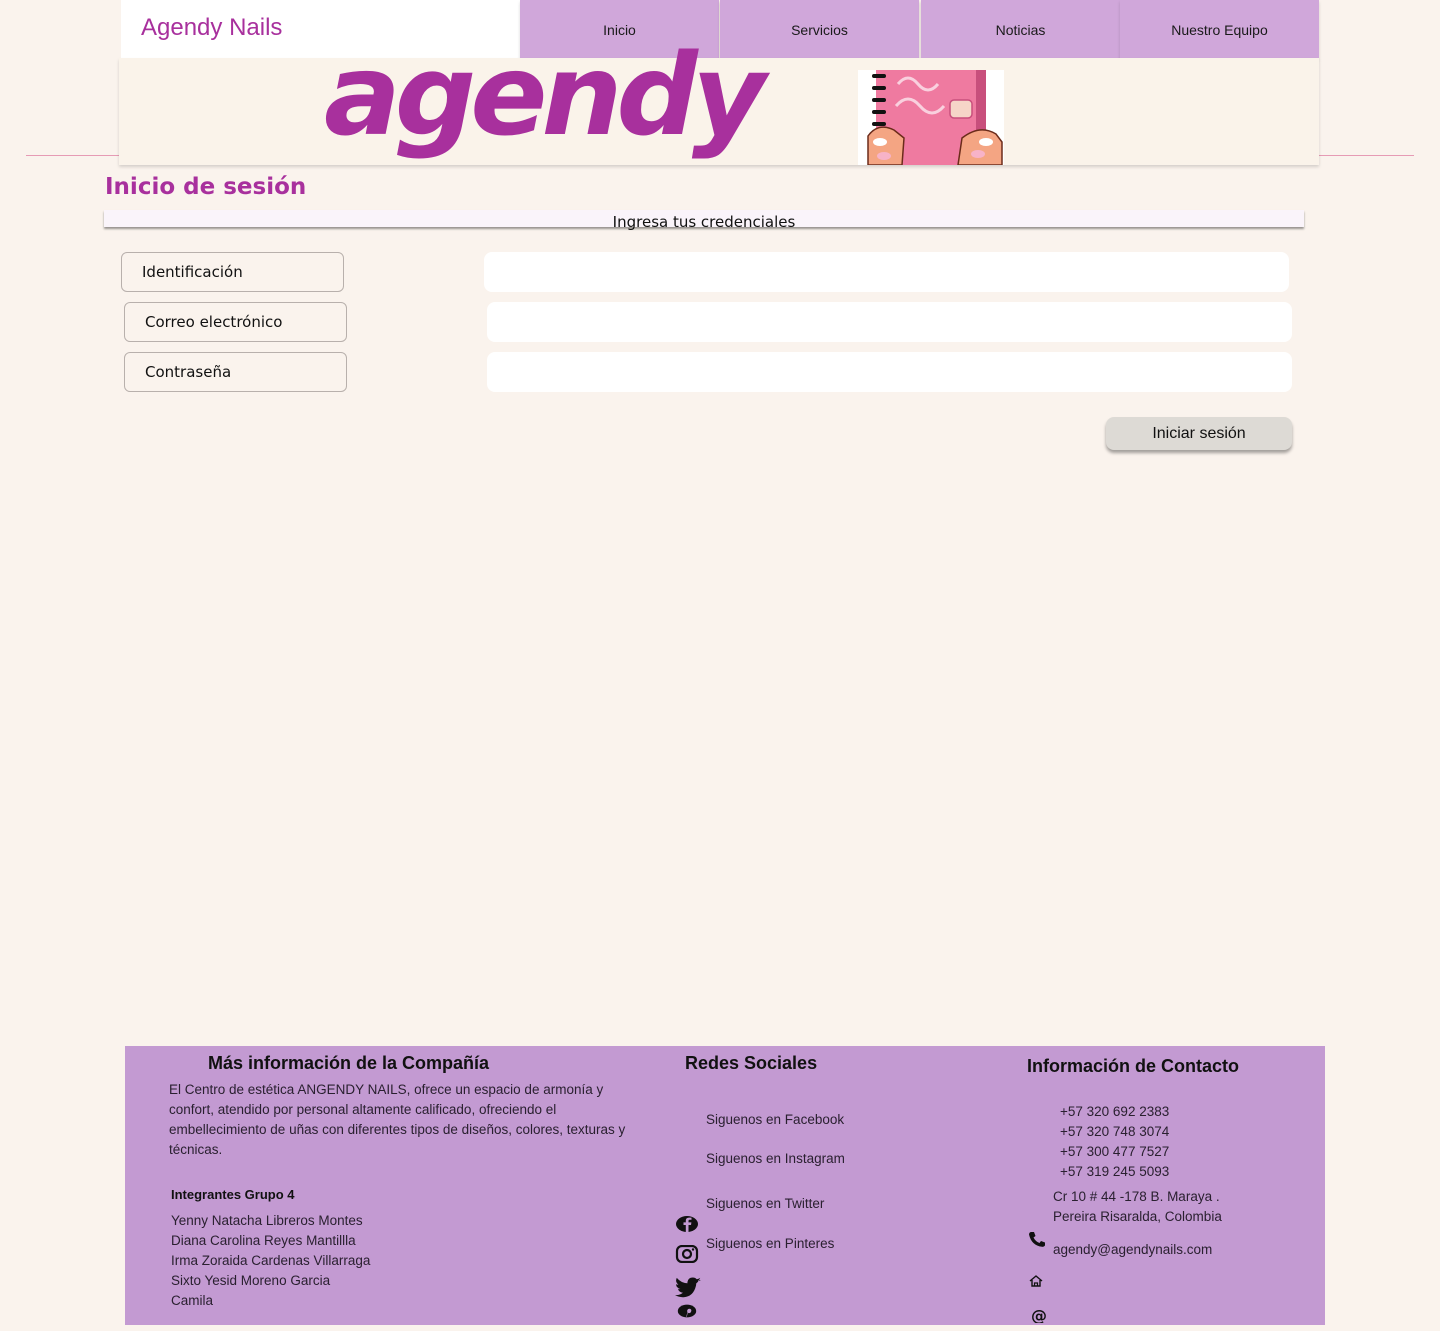  I want to click on identificacion-label: Identificación, so click(232, 272).